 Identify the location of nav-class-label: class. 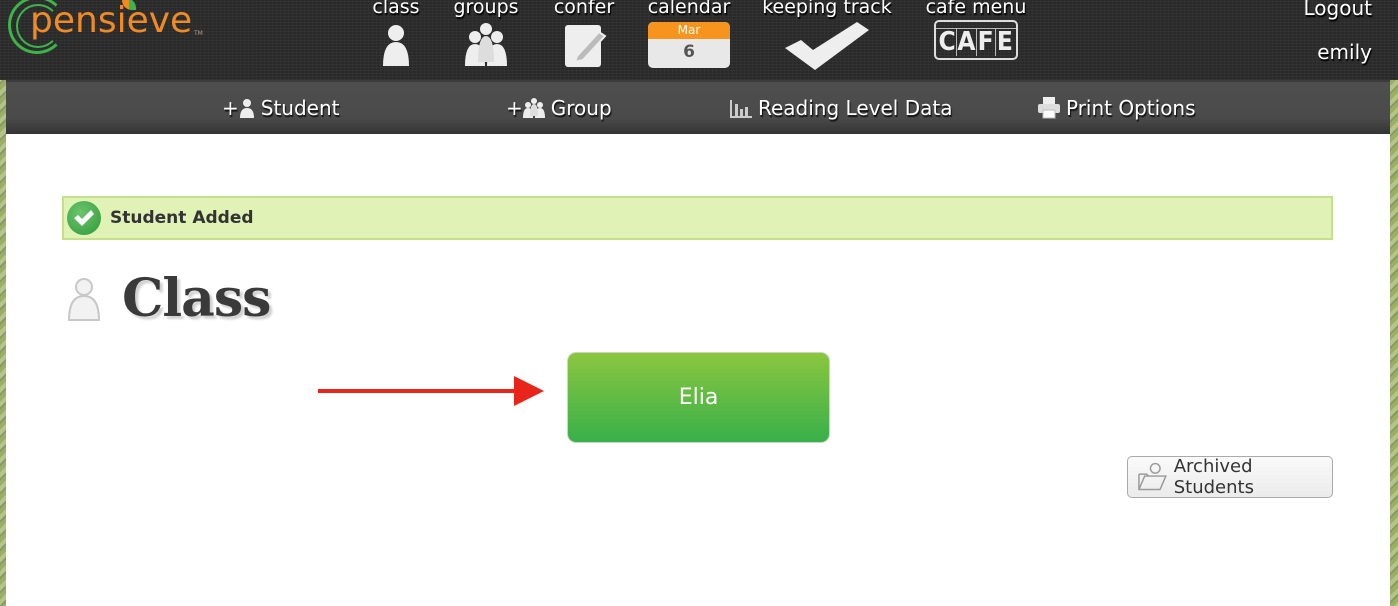
(396, 9).